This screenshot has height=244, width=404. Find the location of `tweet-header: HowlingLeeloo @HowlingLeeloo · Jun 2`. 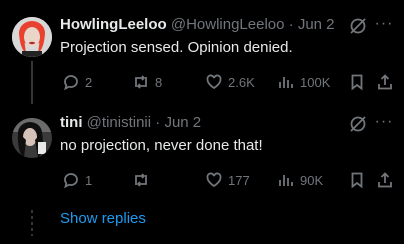

tweet-header: HowlingLeeloo @HowlingLeeloo · Jun 2 is located at coordinates (197, 25).